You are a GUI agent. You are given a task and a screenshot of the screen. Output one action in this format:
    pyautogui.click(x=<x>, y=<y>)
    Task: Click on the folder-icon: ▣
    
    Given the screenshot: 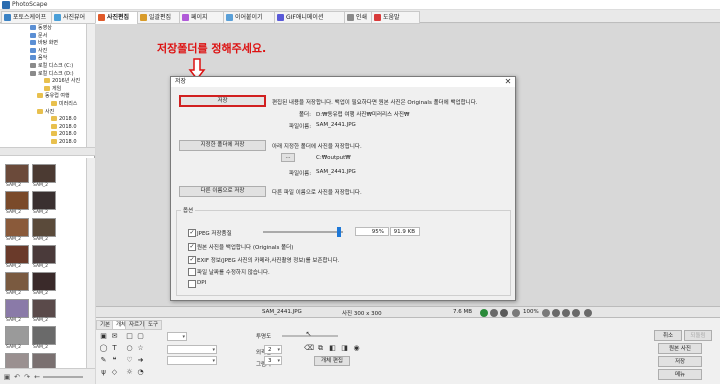 What is the action you would take?
    pyautogui.click(x=7, y=377)
    